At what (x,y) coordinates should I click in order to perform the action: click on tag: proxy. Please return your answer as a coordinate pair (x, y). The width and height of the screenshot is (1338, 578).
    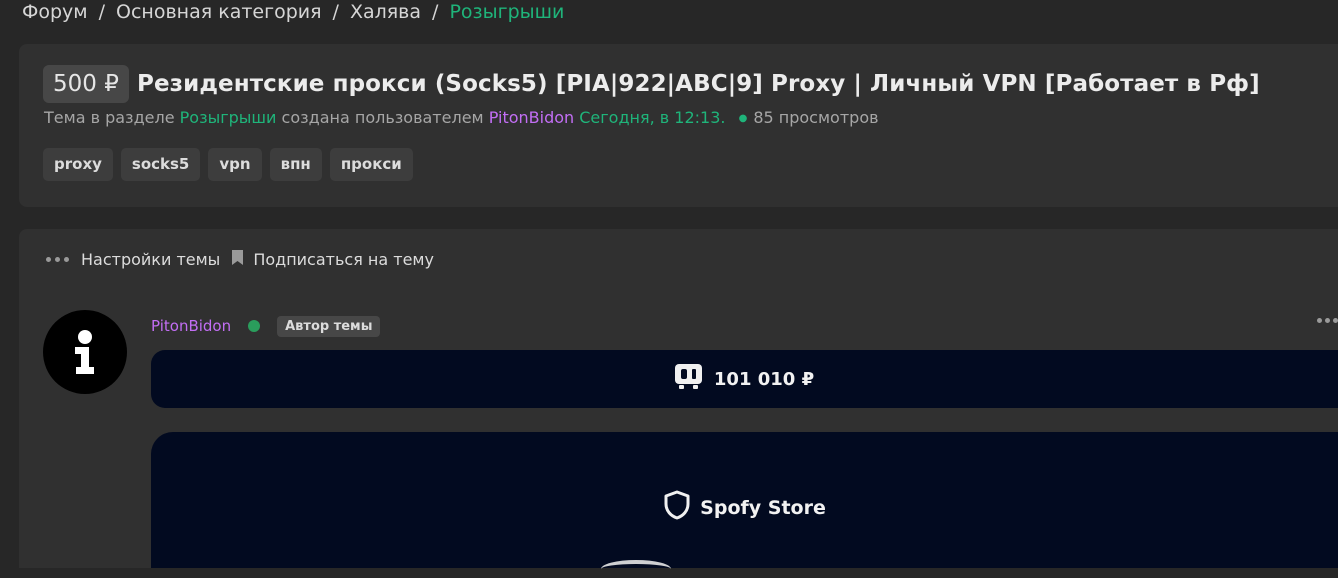
    Looking at the image, I should click on (78, 164).